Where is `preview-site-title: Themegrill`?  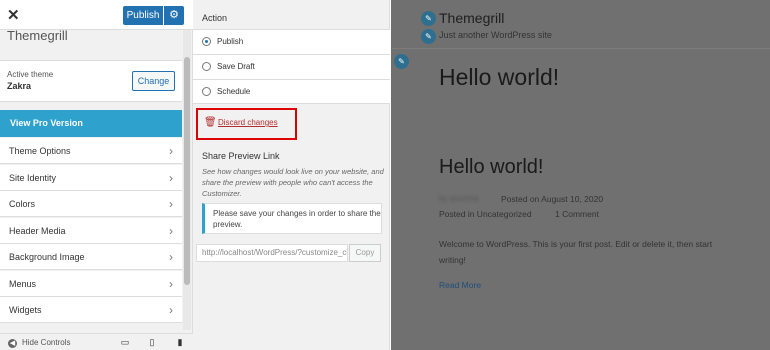
preview-site-title: Themegrill is located at coordinates (471, 18).